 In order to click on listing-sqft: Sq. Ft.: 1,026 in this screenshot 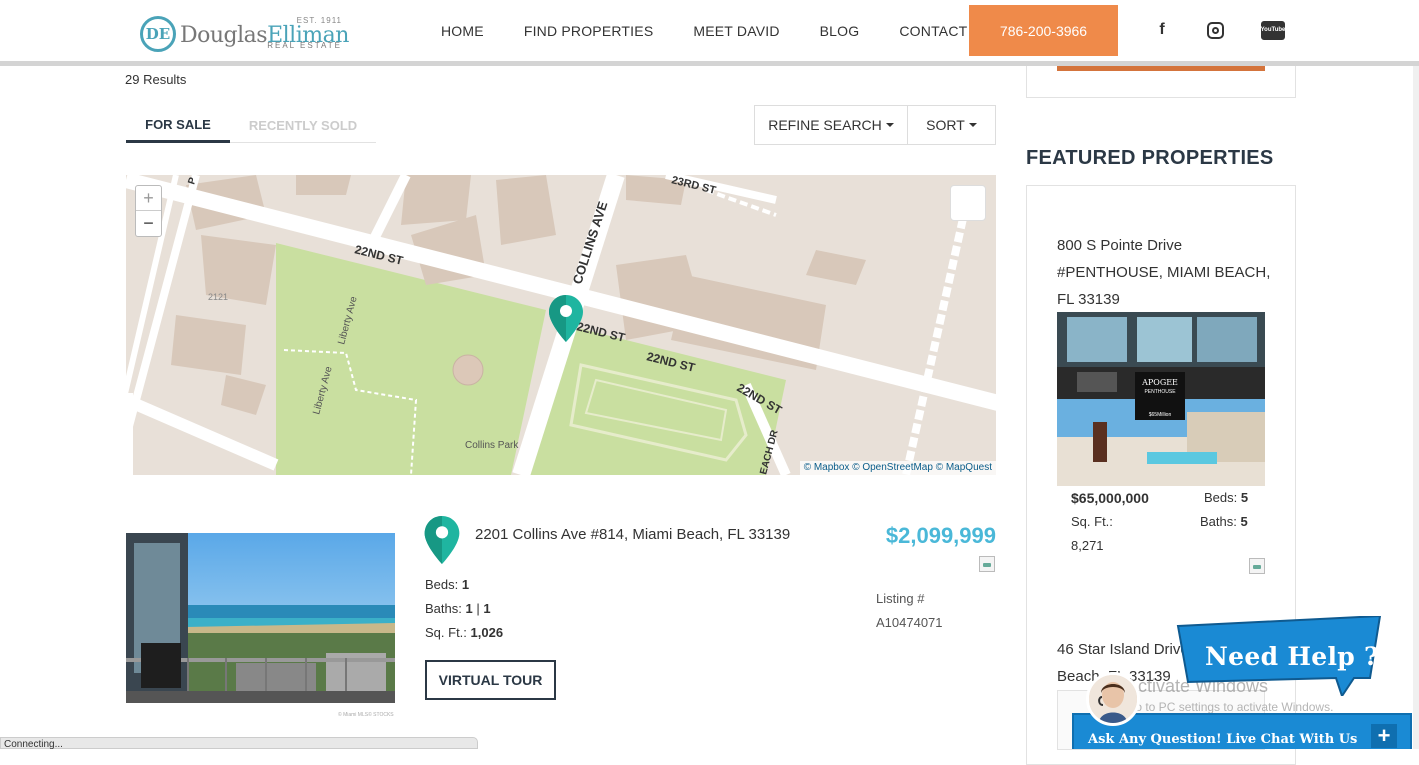, I will do `click(464, 632)`.